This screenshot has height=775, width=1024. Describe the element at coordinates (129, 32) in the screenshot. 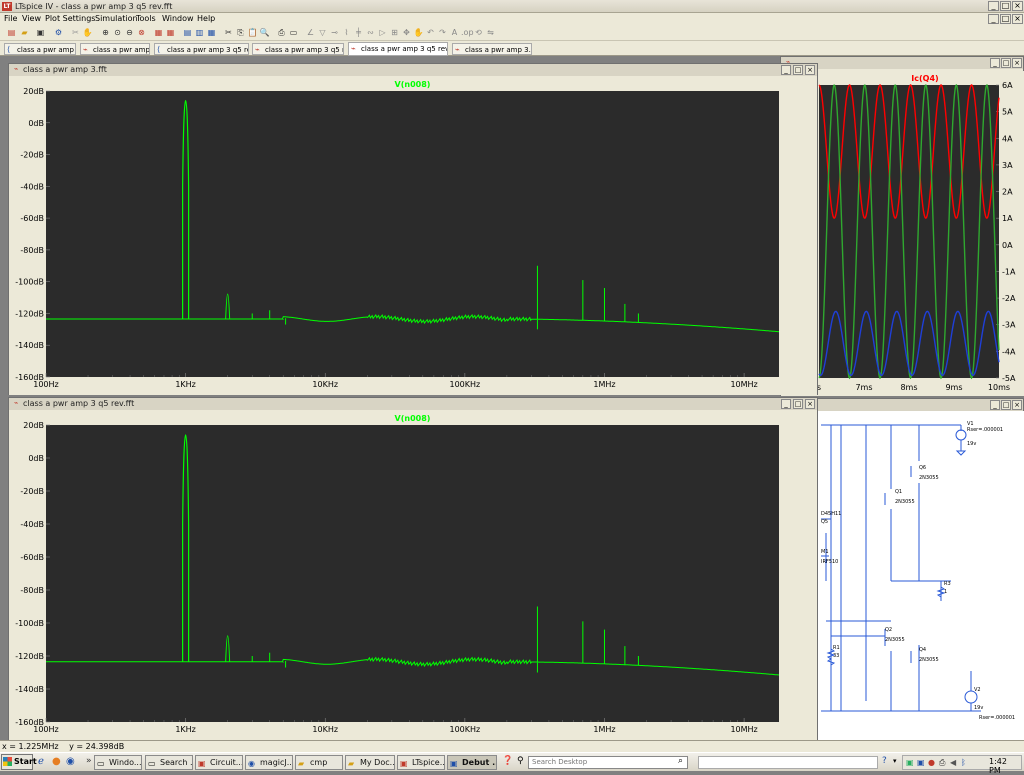

I see `zoom-out-icon: ⊖` at that location.